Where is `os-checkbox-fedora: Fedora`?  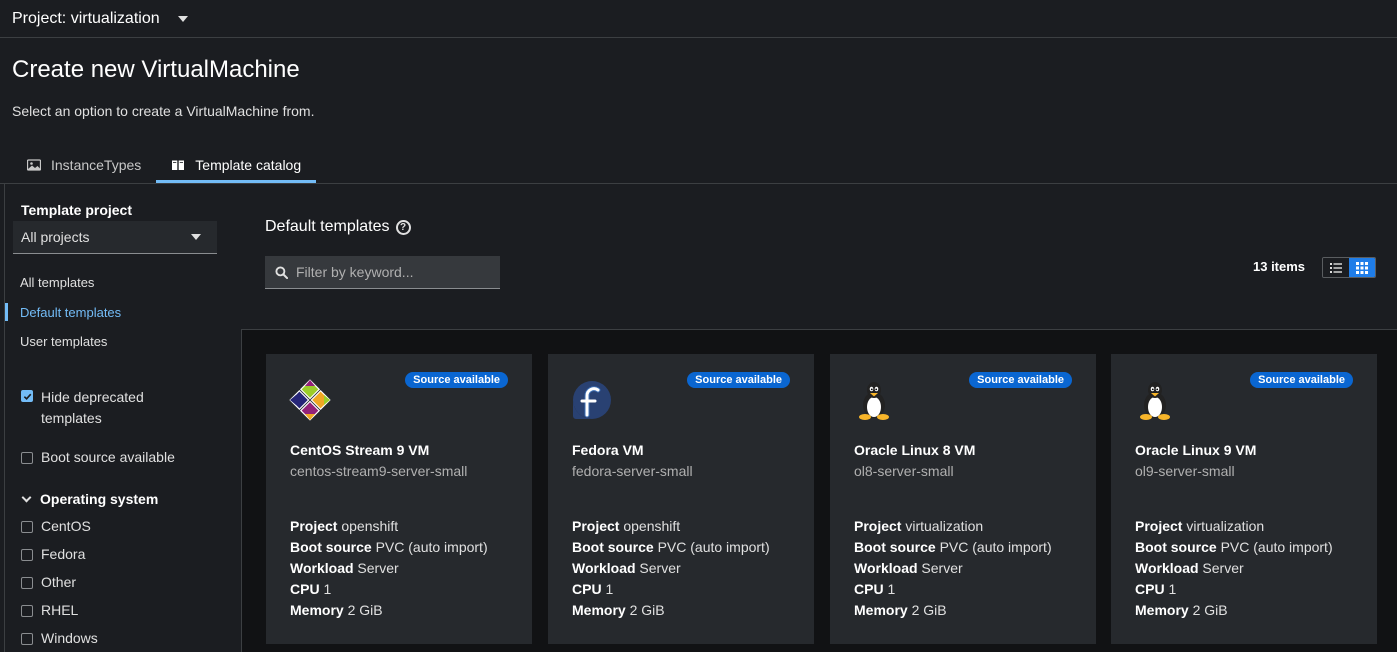
os-checkbox-fedora: Fedora is located at coordinates (53, 554).